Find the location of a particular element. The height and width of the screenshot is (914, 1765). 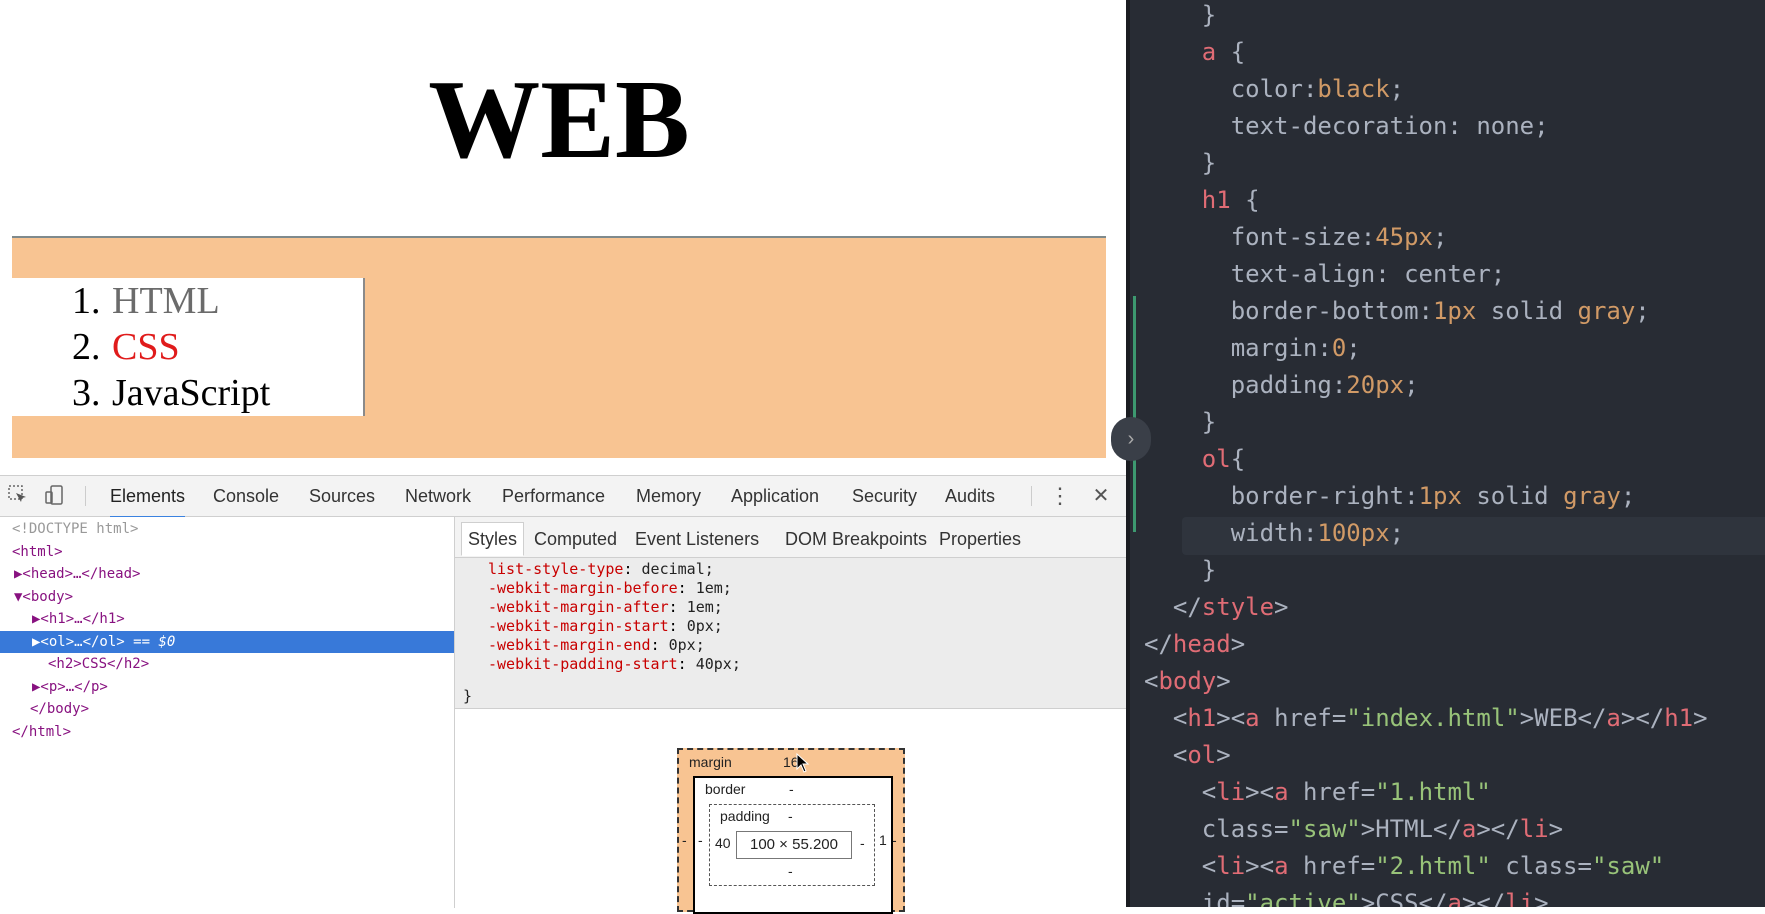

css-value: decimal; is located at coordinates (678, 569).